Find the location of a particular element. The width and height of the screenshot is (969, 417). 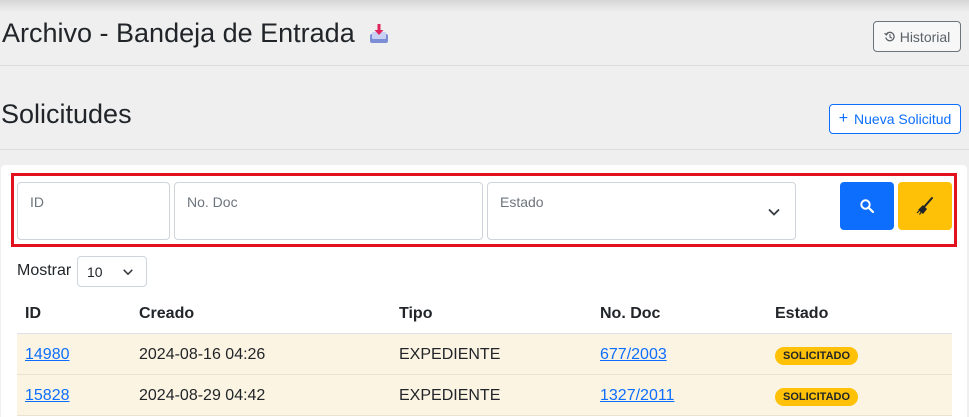

estado-filter-label: Estado is located at coordinates (522, 202).